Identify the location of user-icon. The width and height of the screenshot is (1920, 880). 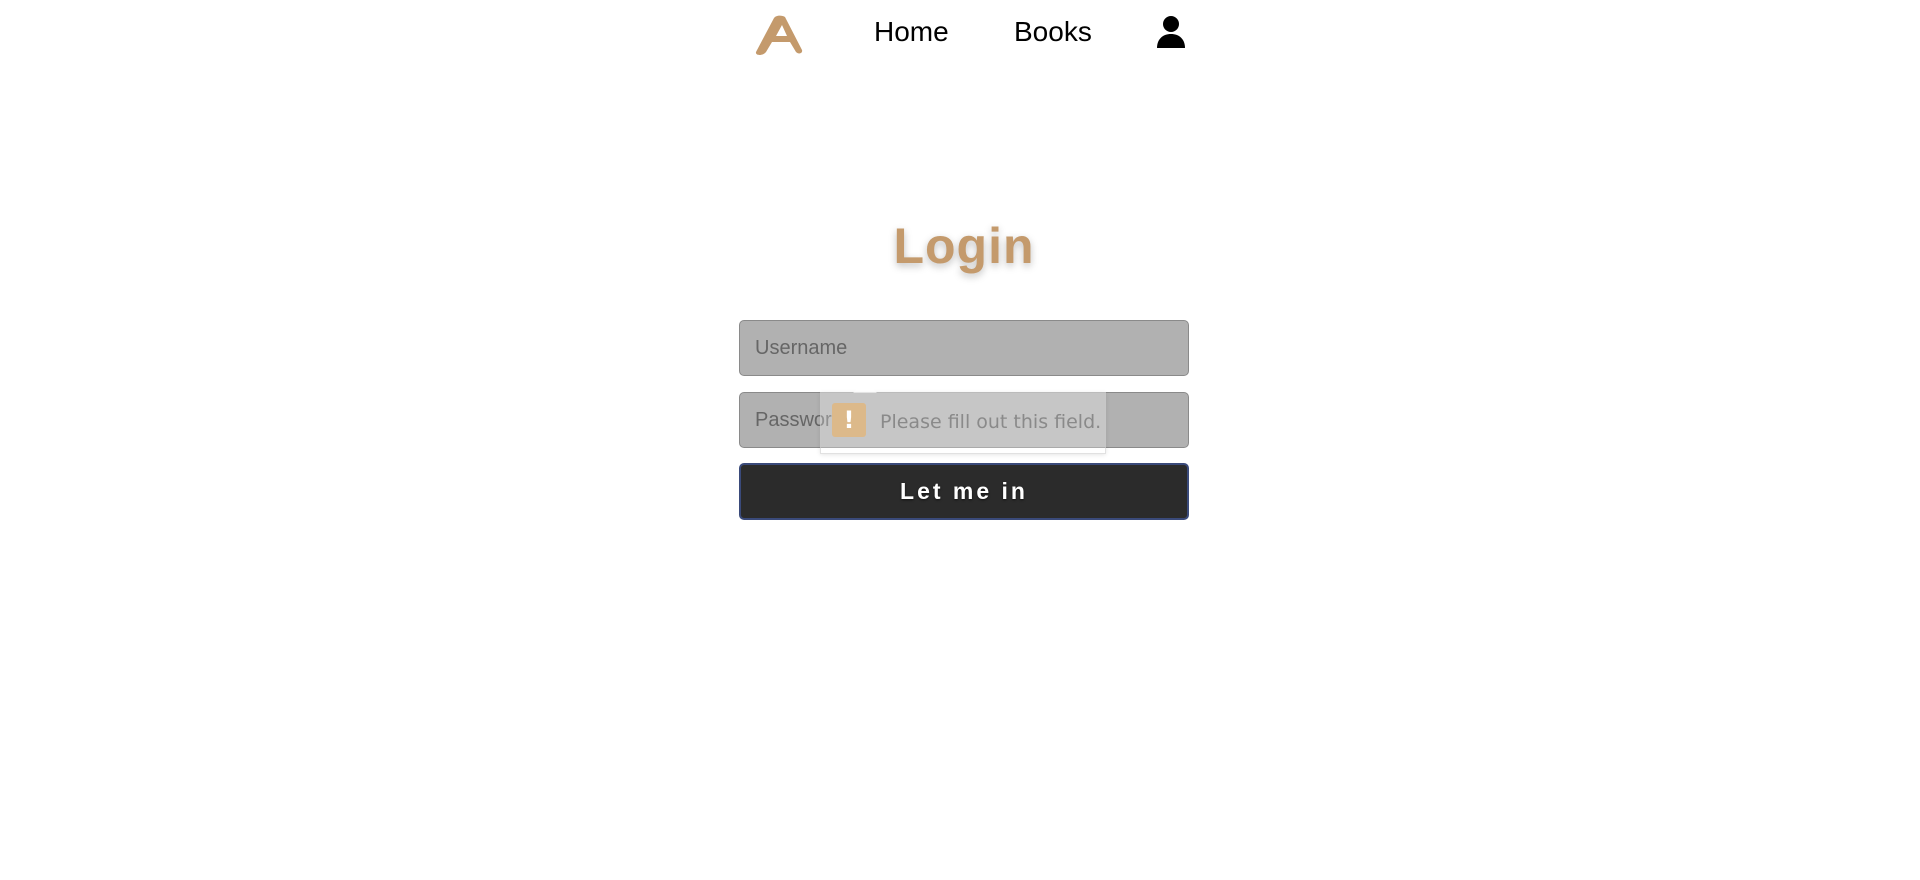
(1171, 32).